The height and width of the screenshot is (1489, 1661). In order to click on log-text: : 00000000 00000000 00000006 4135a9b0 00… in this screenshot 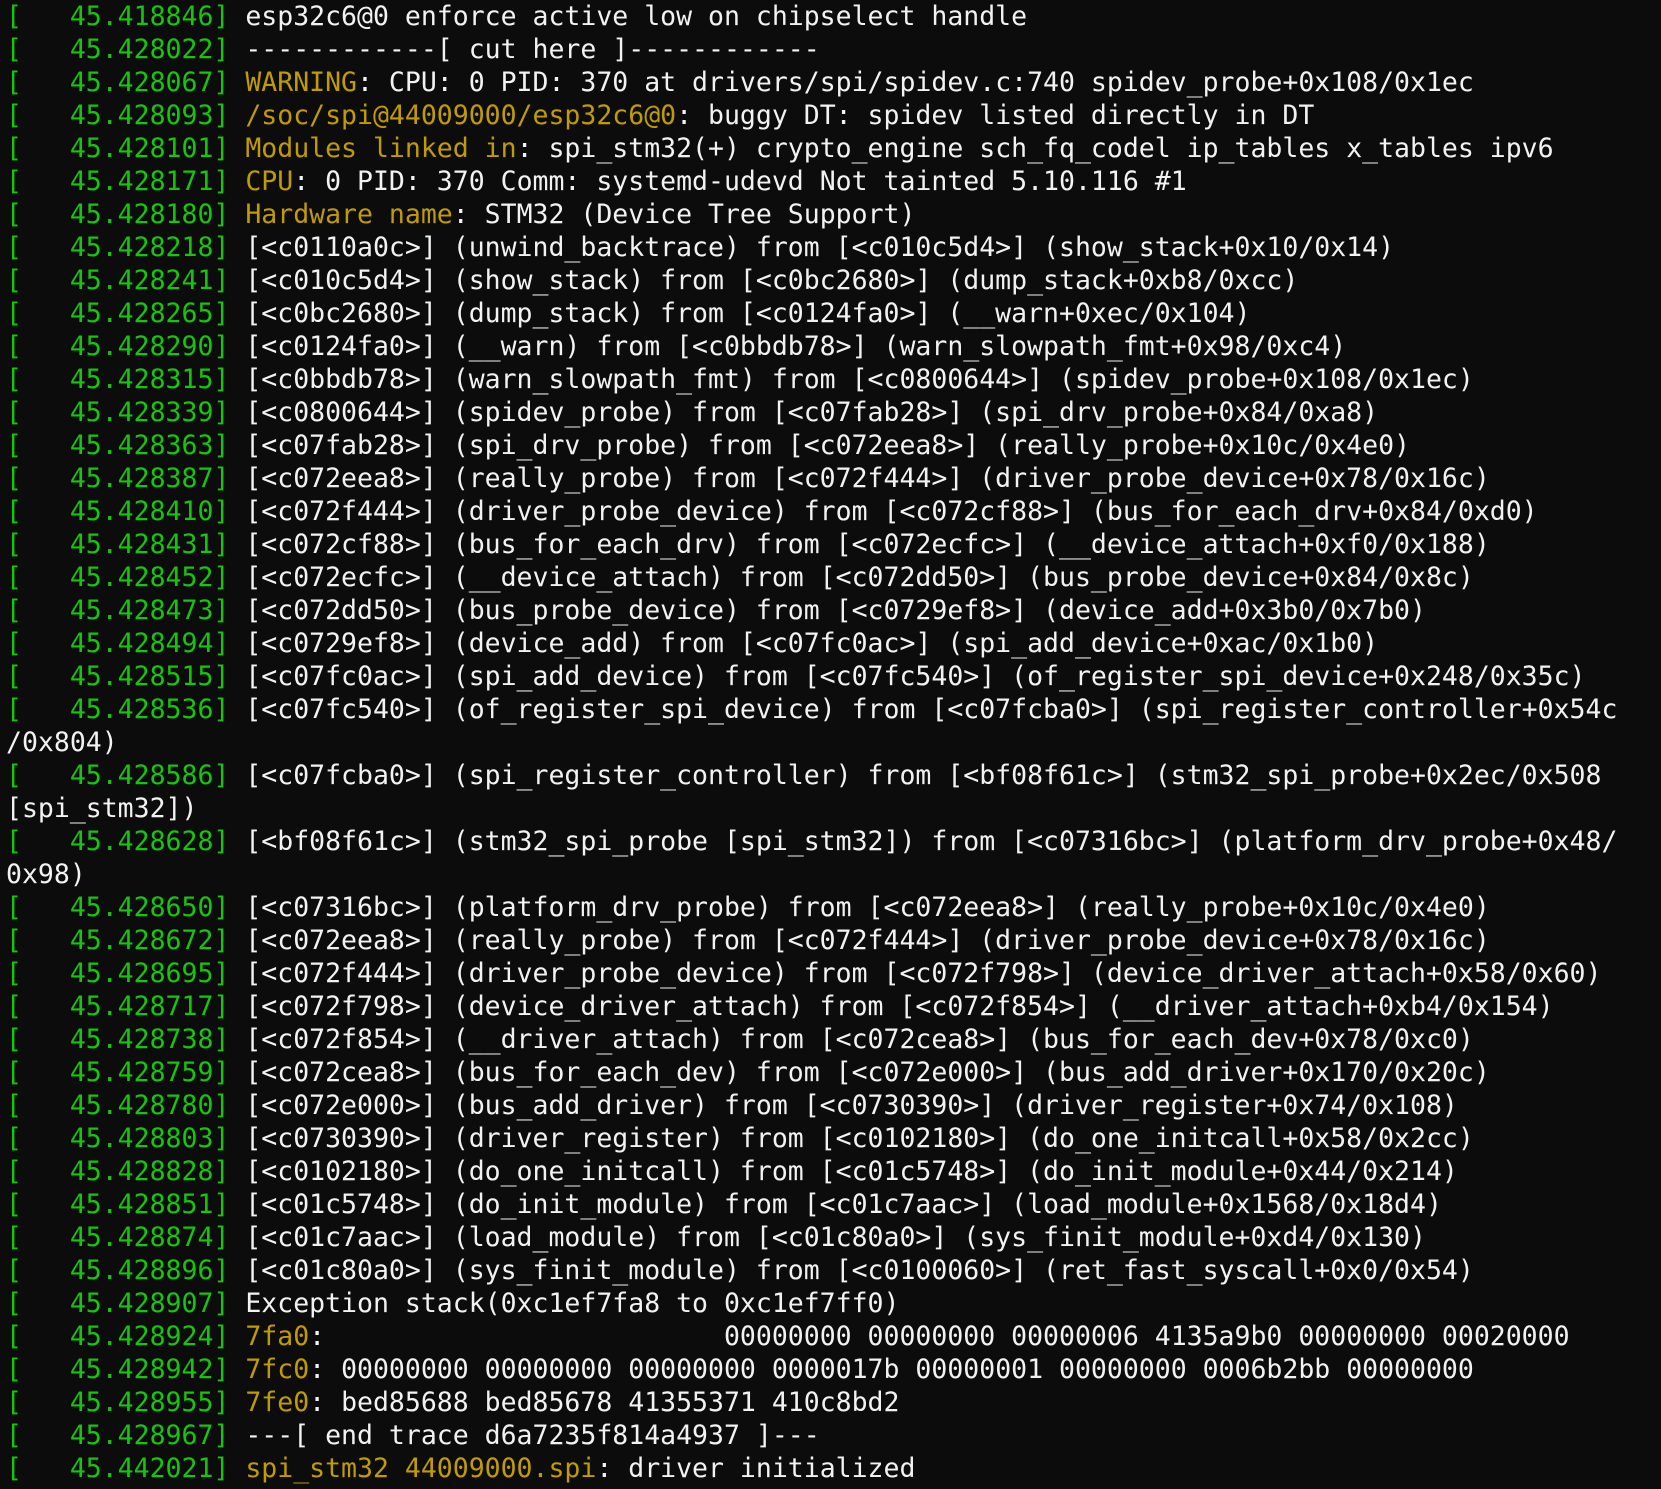, I will do `click(939, 1336)`.